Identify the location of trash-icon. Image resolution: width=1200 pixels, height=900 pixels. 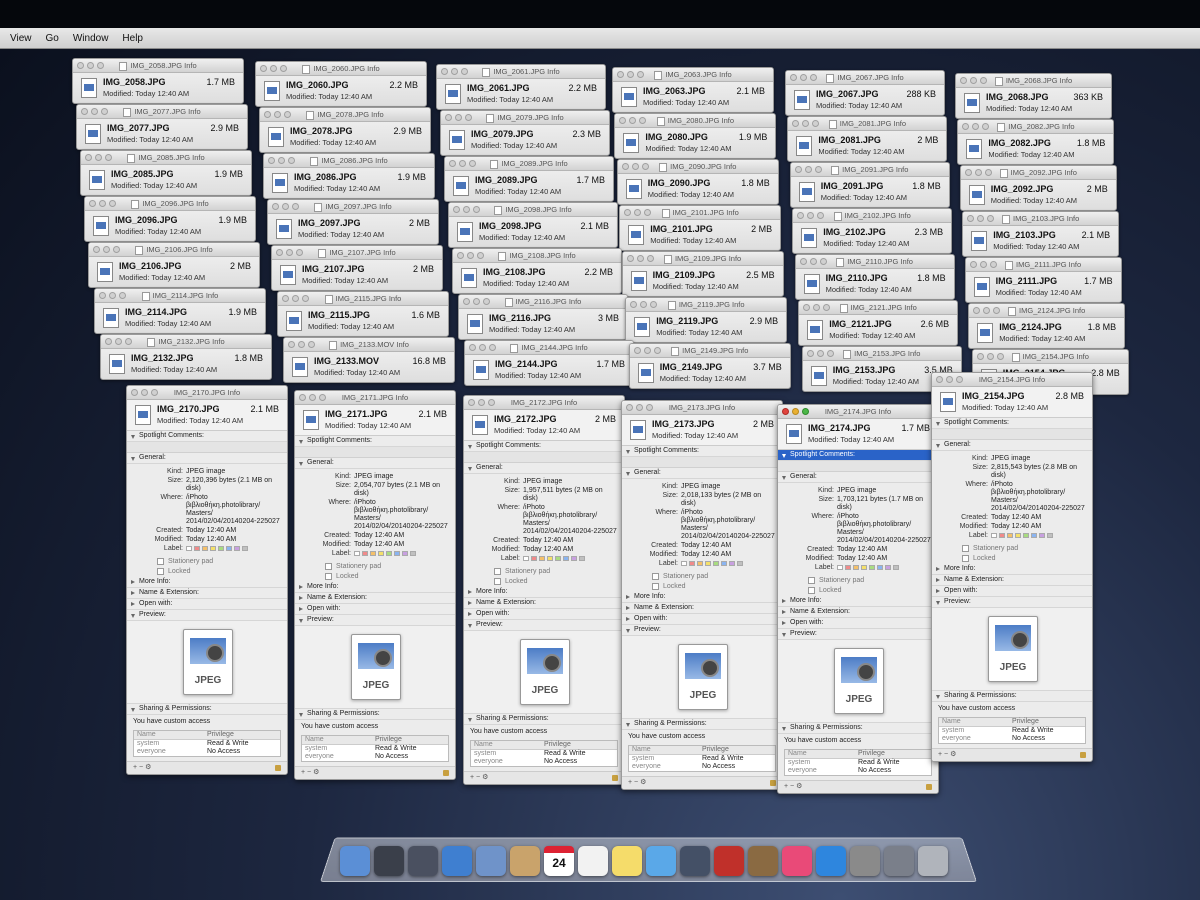
(933, 861).